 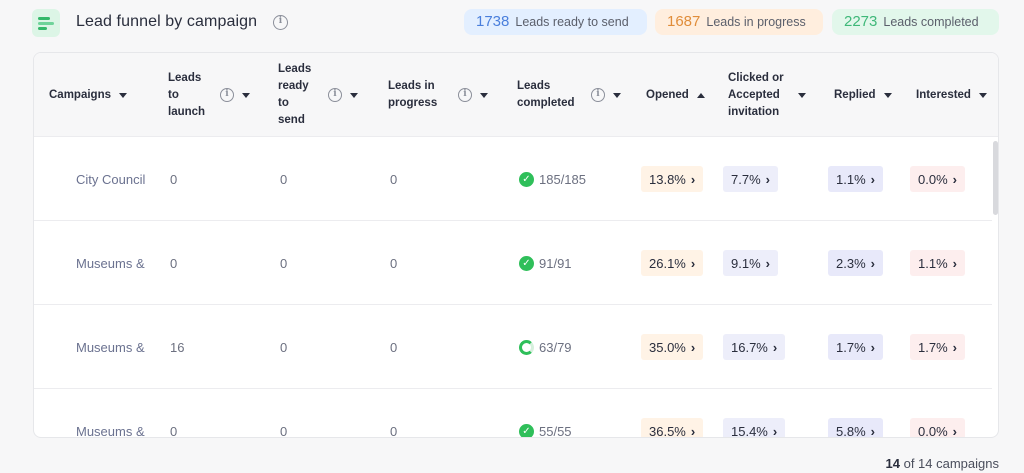 I want to click on column-leads-ready-to-send: Leads ready to send i, so click(x=331, y=95).